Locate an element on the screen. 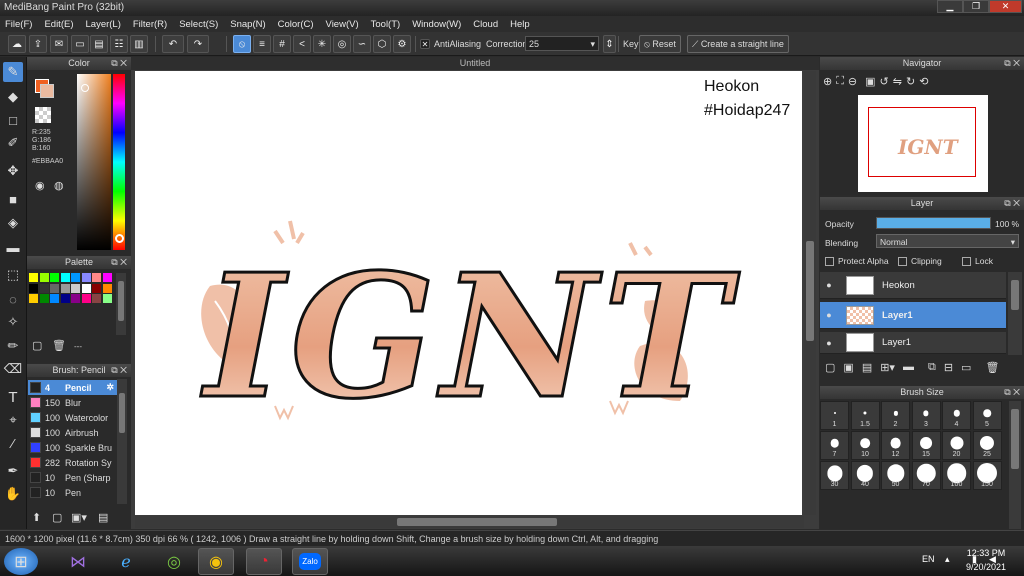 The width and height of the screenshot is (1024, 576). brush-item: 4 Pencil ✲ is located at coordinates (72, 387).